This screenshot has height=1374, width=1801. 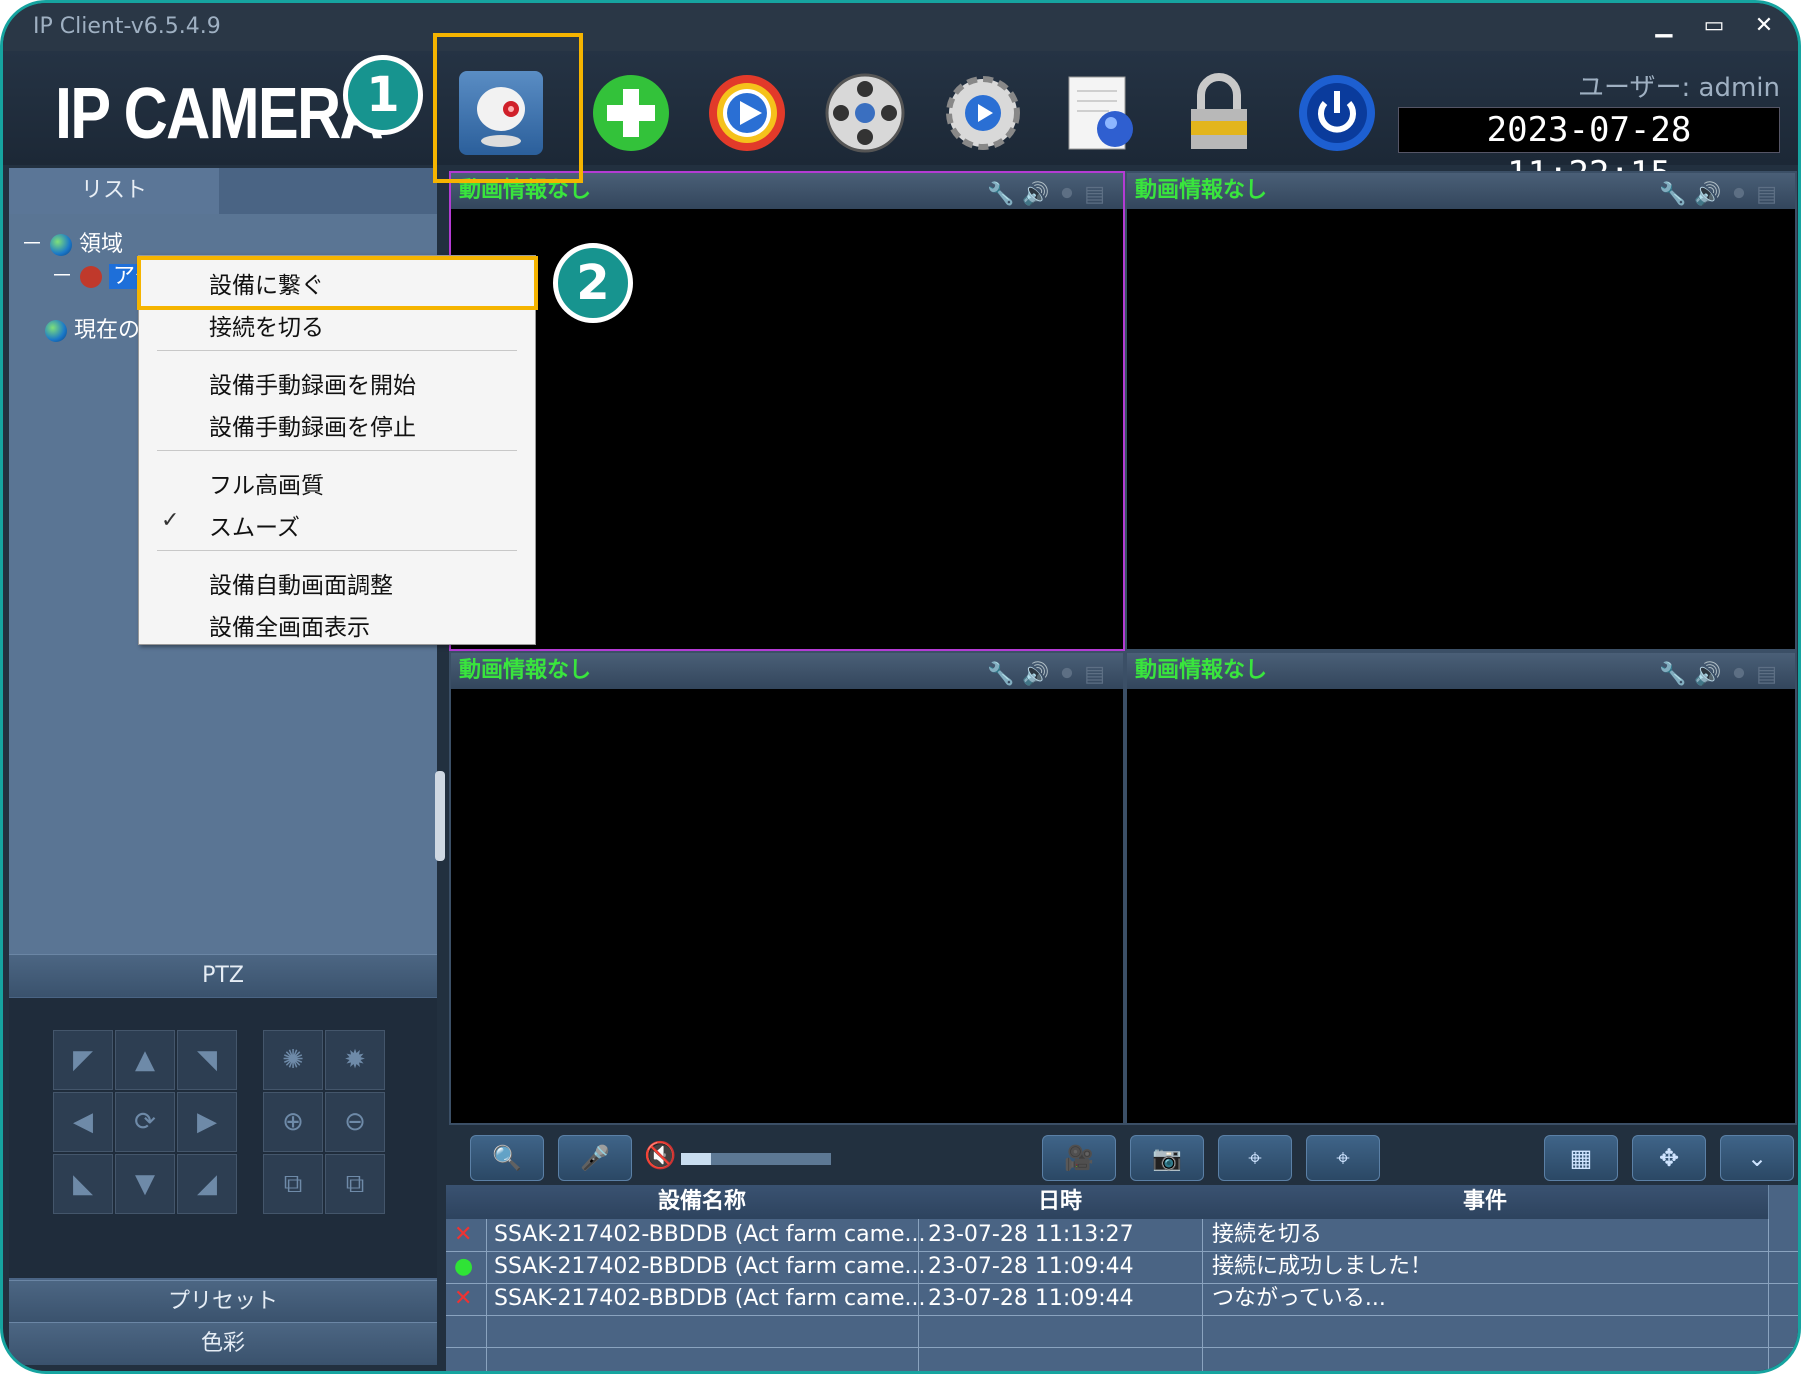 I want to click on event-cell: 接続を切る, so click(x=1267, y=1234).